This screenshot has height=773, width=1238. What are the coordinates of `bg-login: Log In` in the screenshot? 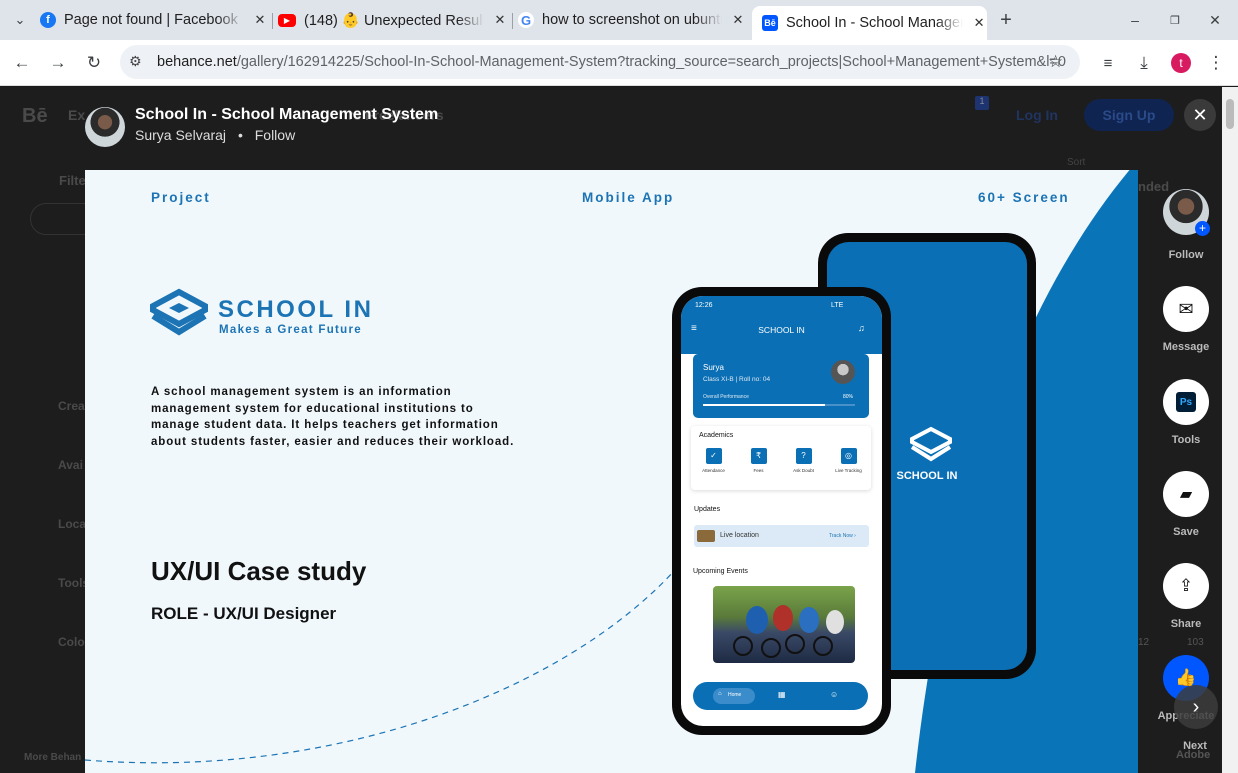 It's located at (1037, 115).